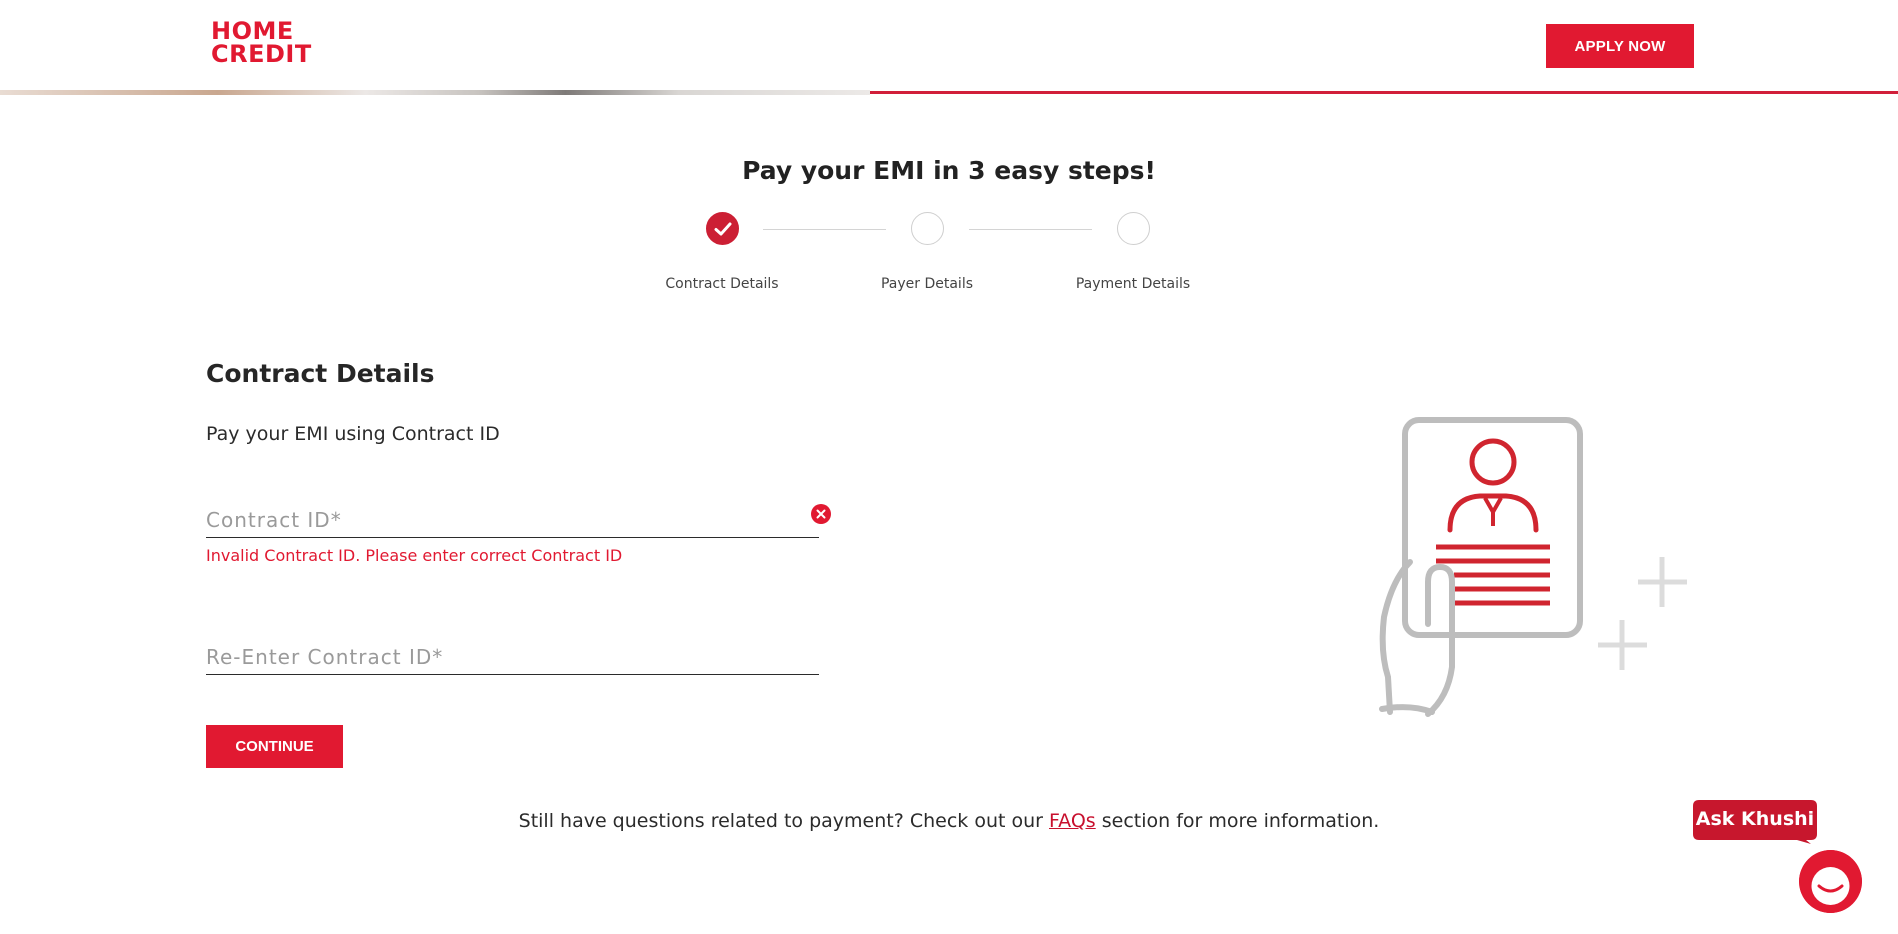 The image size is (1898, 934). I want to click on ask-khushi-bubble: Ask Khushi, so click(1755, 822).